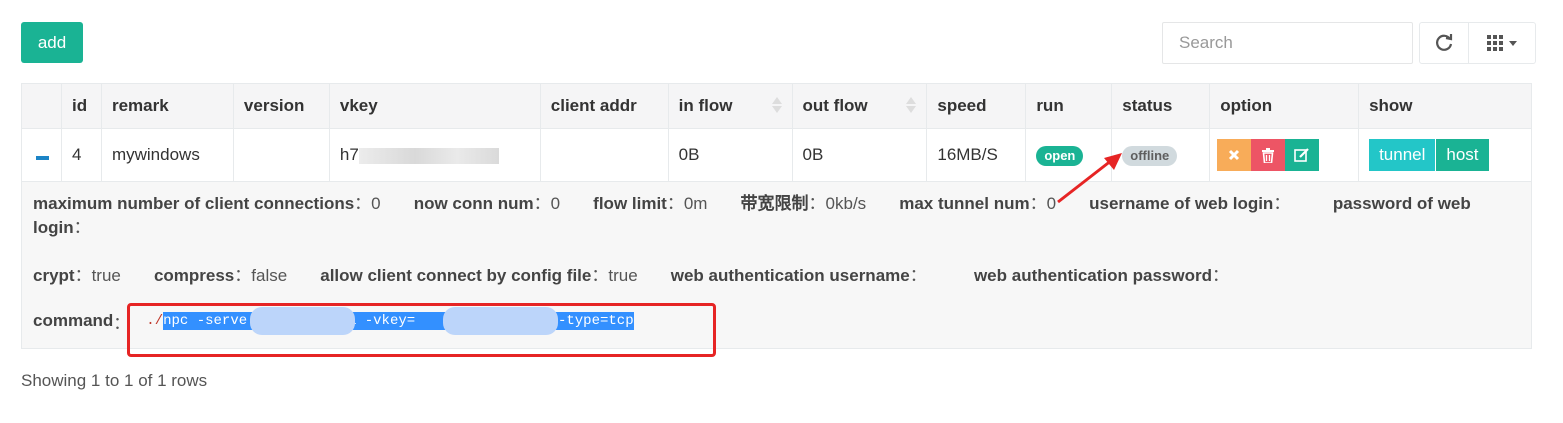 Image resolution: width=1563 pixels, height=423 pixels. What do you see at coordinates (473, 203) in the screenshot?
I see `detail-label: now conn num` at bounding box center [473, 203].